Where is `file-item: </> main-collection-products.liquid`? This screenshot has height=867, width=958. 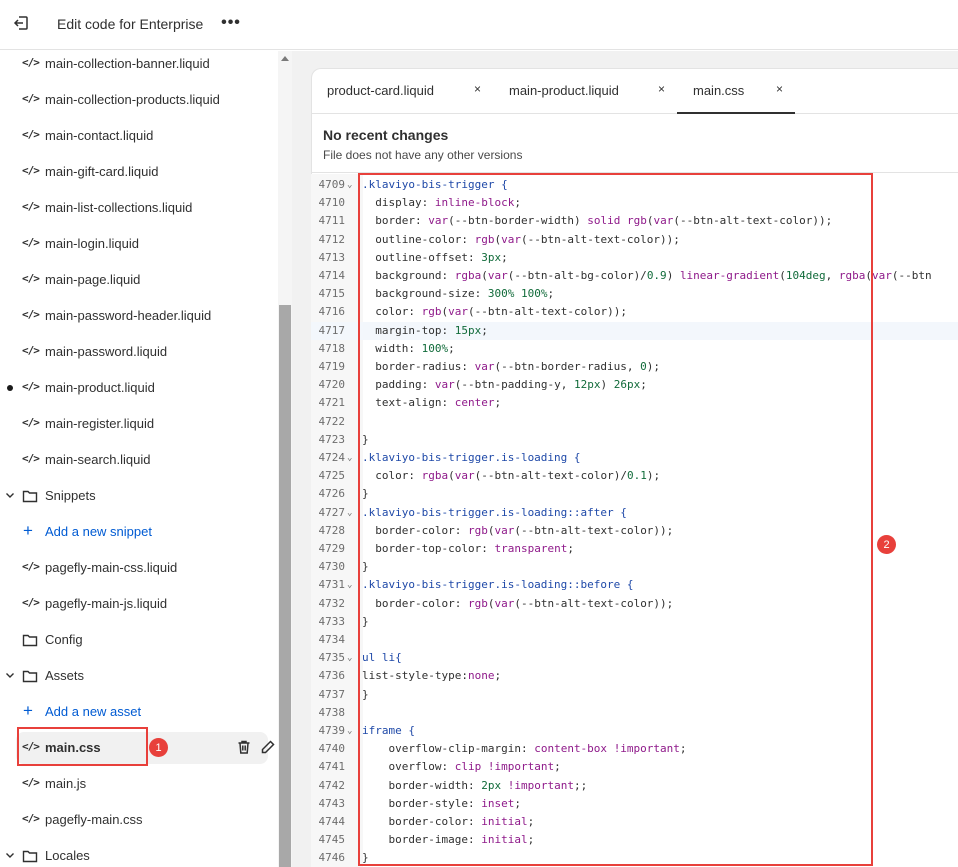
file-item: </> main-collection-products.liquid is located at coordinates (139, 100).